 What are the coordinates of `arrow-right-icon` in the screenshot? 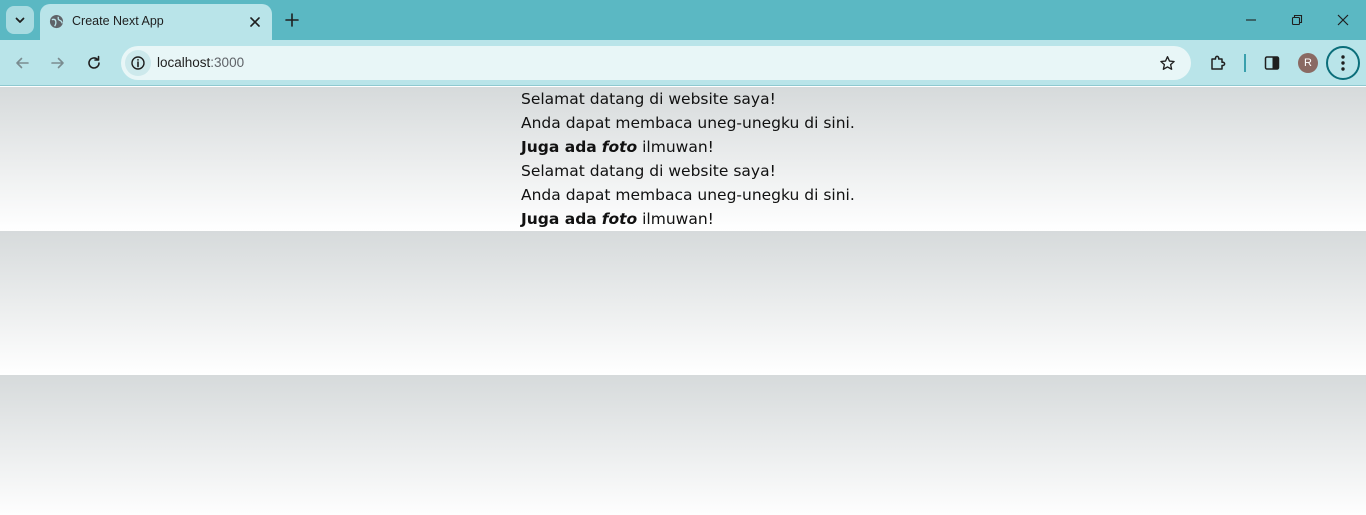 It's located at (57, 63).